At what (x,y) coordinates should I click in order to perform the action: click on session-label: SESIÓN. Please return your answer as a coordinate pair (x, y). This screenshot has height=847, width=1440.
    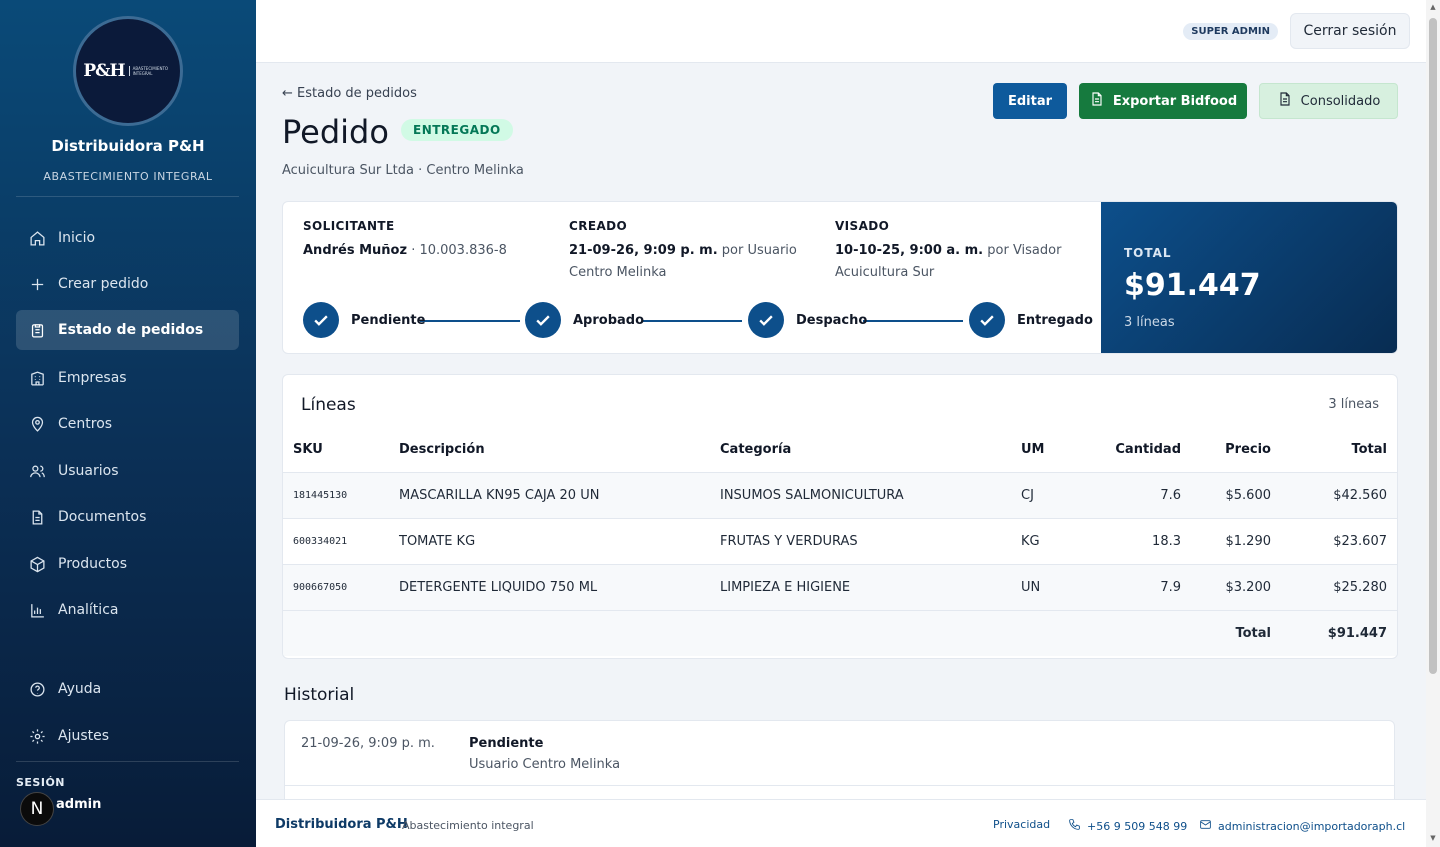
    Looking at the image, I should click on (41, 782).